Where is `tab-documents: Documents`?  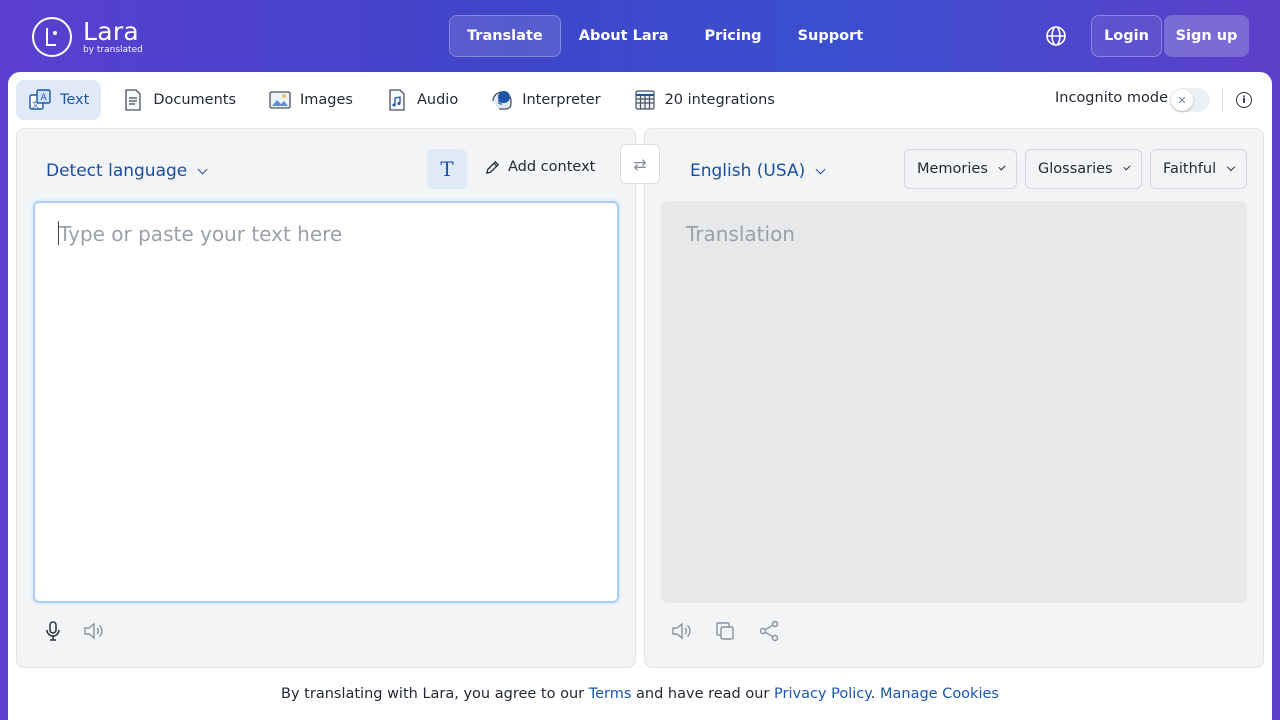 tab-documents: Documents is located at coordinates (178, 100).